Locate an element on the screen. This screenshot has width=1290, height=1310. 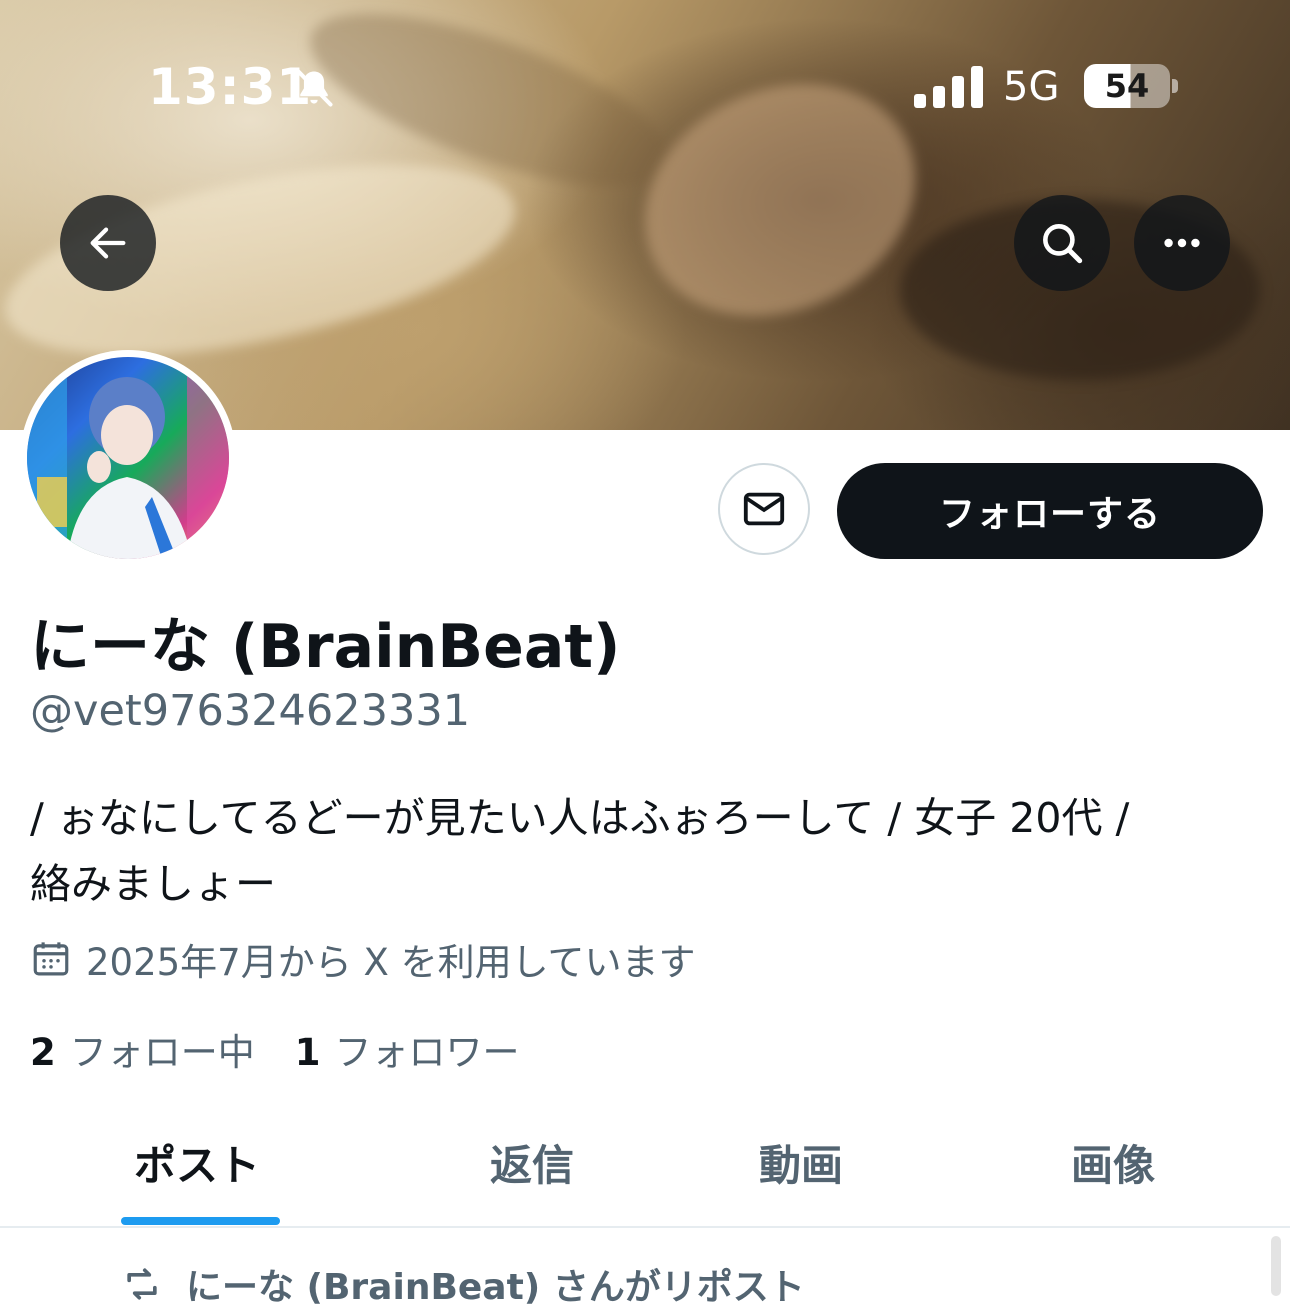
profile-bio: / ぉなにしてるどーが見たい人はふぉろーして / 女子 20代 / 絡みましょー is located at coordinates (645, 851).